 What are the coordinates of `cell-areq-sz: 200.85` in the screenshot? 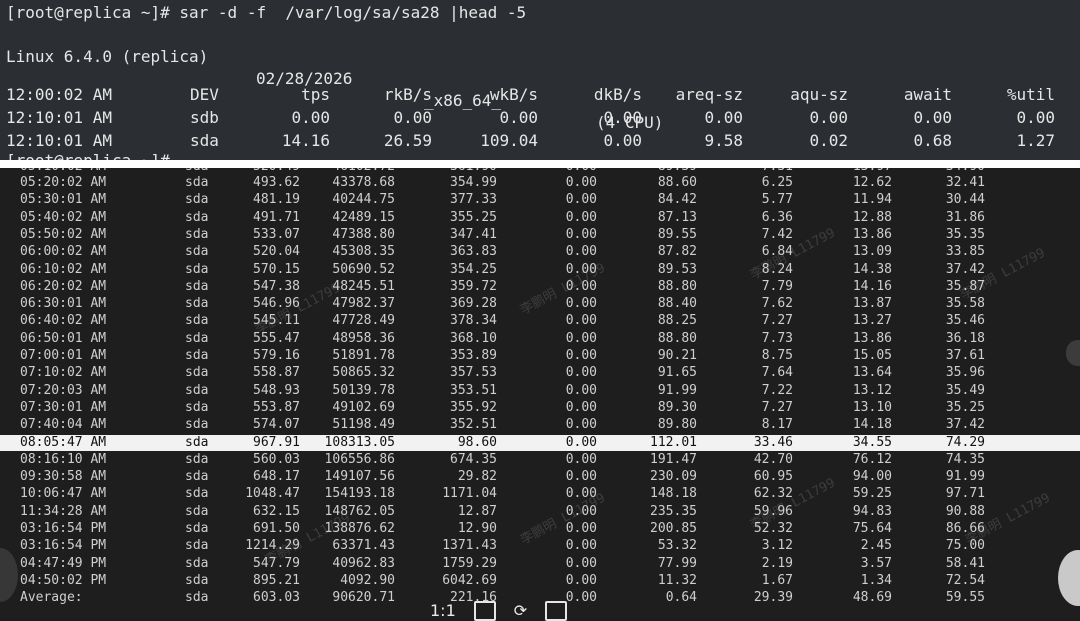 It's located at (673, 528).